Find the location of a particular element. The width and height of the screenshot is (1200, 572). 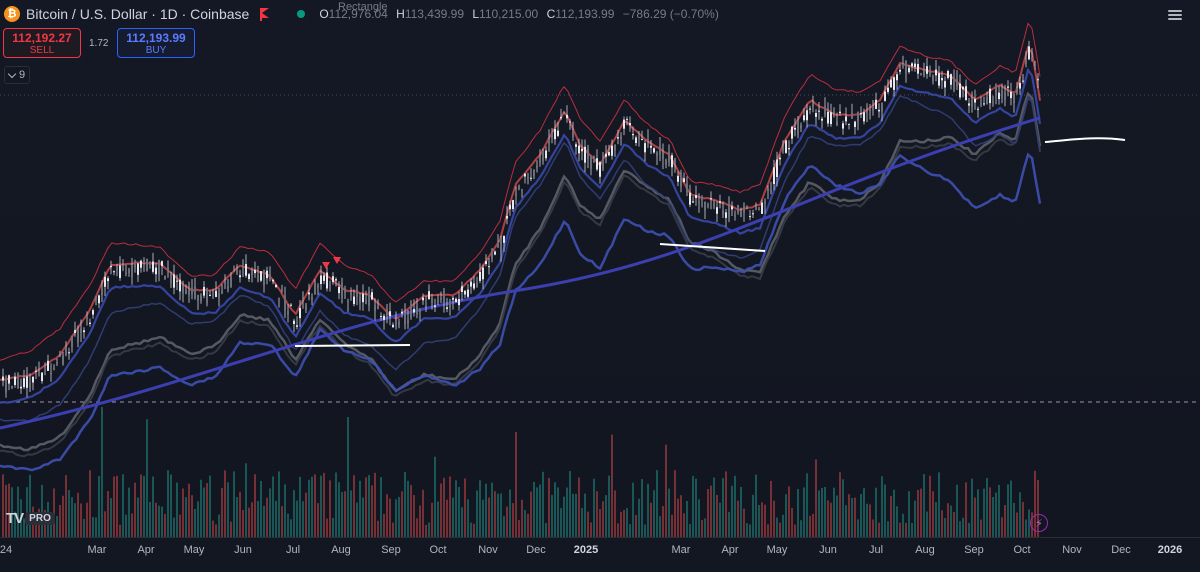

tradingview-logo: TV PRO is located at coordinates (30, 518).